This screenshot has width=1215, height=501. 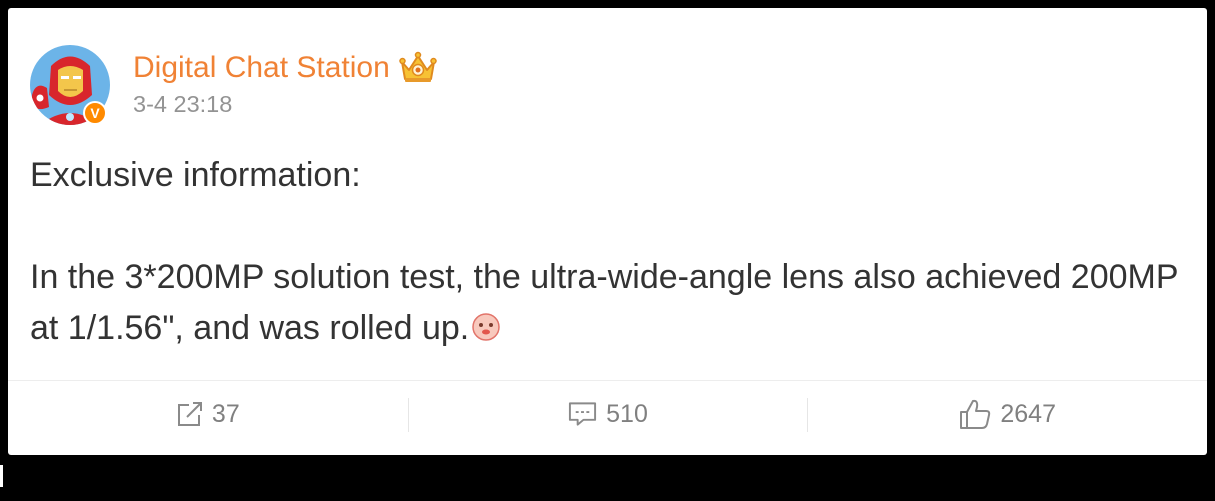 I want to click on author-header: Digital Chat Station, so click(x=285, y=68).